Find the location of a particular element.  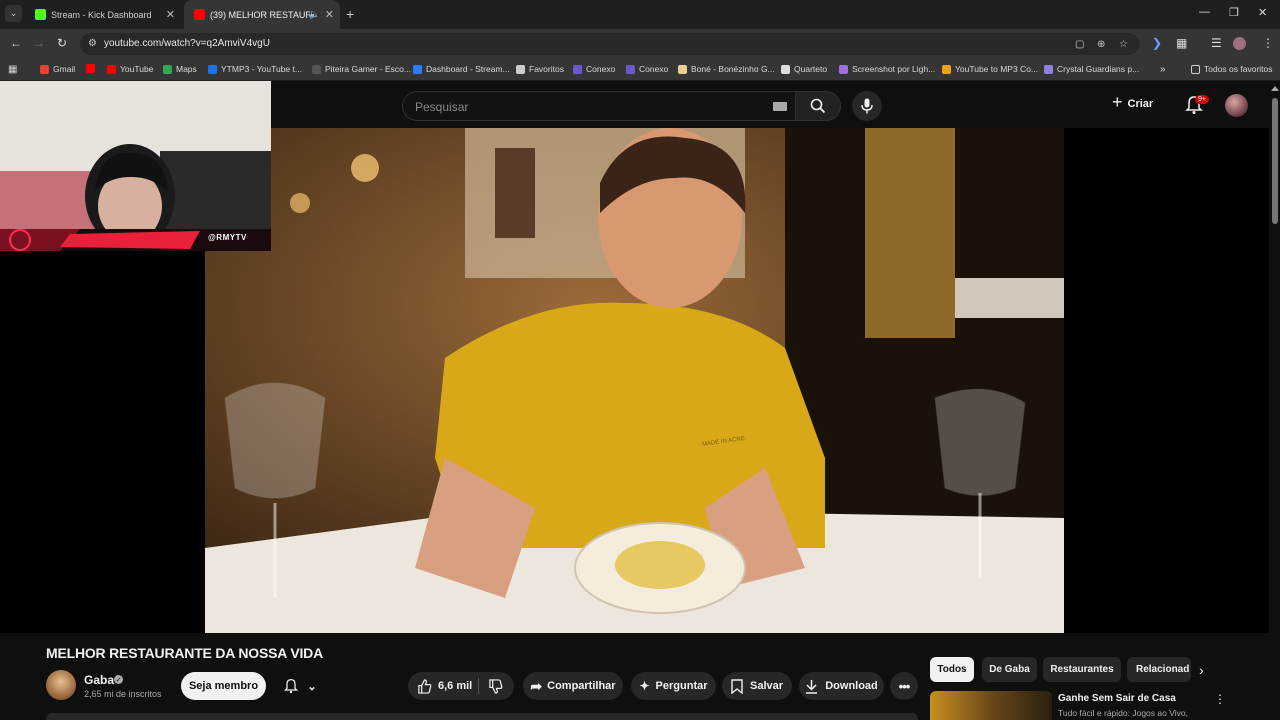

channel-avatar is located at coordinates (61, 685).